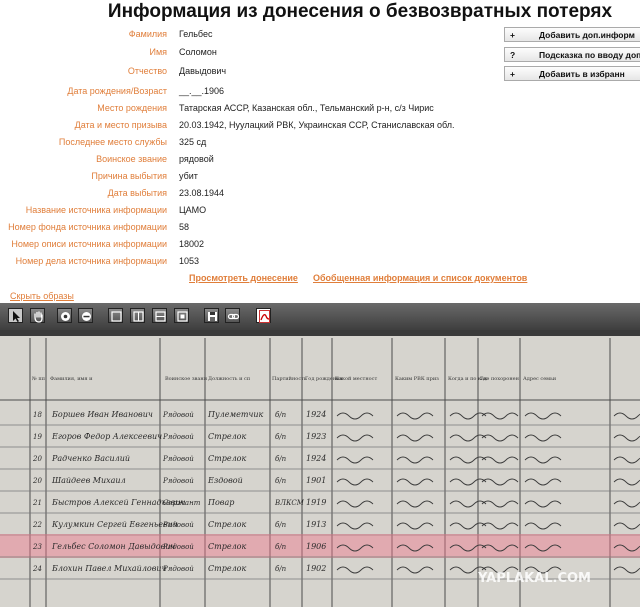 The width and height of the screenshot is (640, 607). Describe the element at coordinates (500, 379) in the screenshot. I see `table-header-text: Где похоронен` at that location.